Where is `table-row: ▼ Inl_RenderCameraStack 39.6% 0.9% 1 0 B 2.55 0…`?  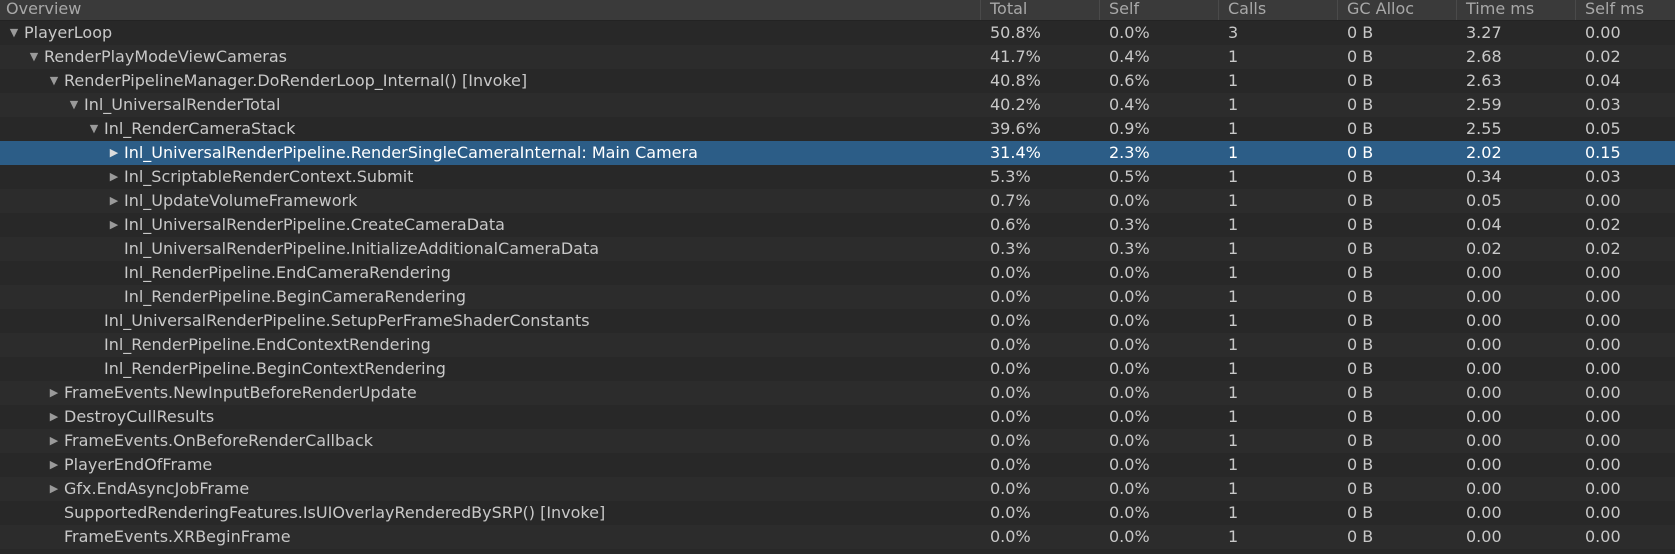 table-row: ▼ Inl_RenderCameraStack 39.6% 0.9% 1 0 B 2.55 0… is located at coordinates (837, 129).